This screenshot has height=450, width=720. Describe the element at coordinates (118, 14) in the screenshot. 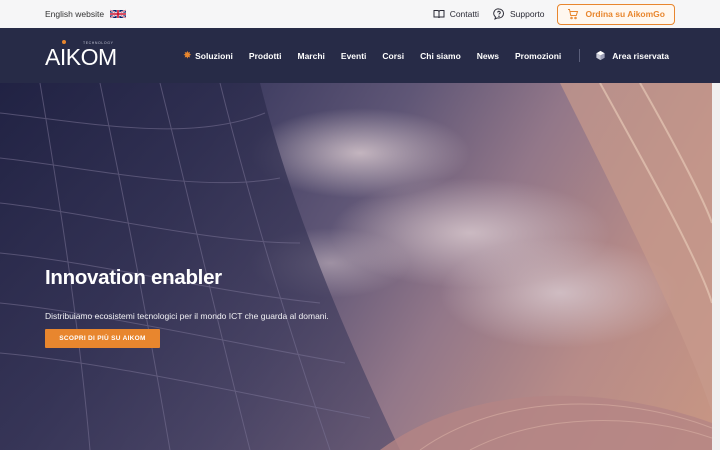

I see `uk-flag-icon` at that location.